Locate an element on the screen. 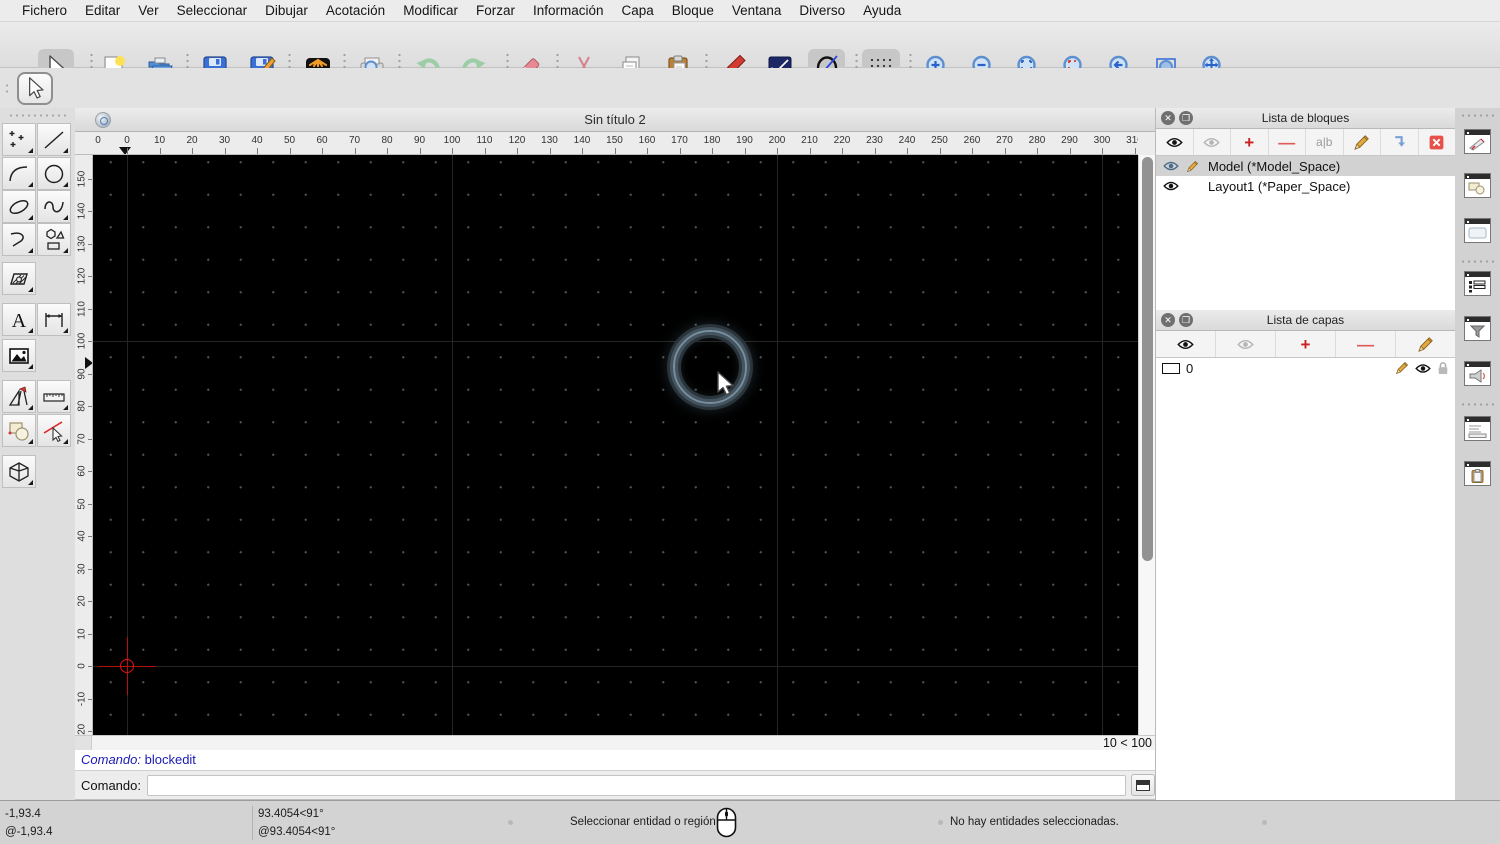  add-layer-button: + is located at coordinates (1306, 344).